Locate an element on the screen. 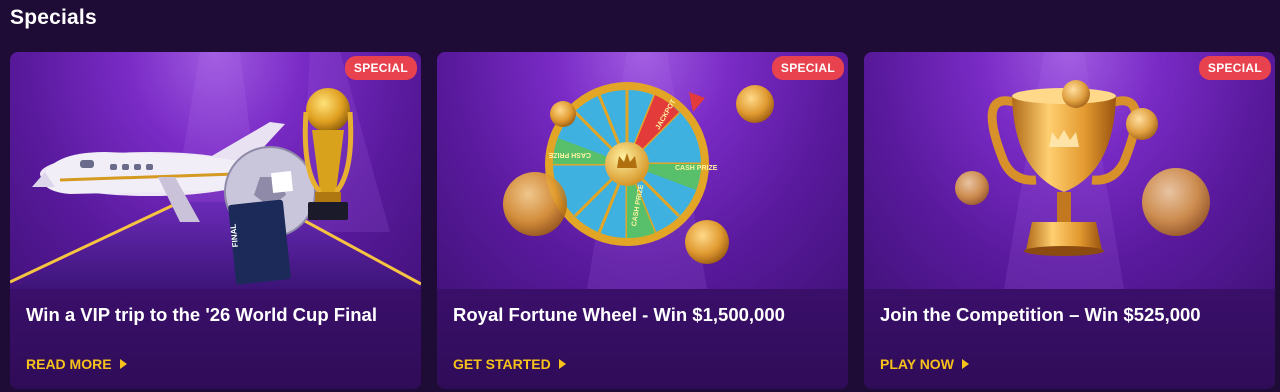 The width and height of the screenshot is (1280, 392). cta-label: READ MORE is located at coordinates (69, 364).